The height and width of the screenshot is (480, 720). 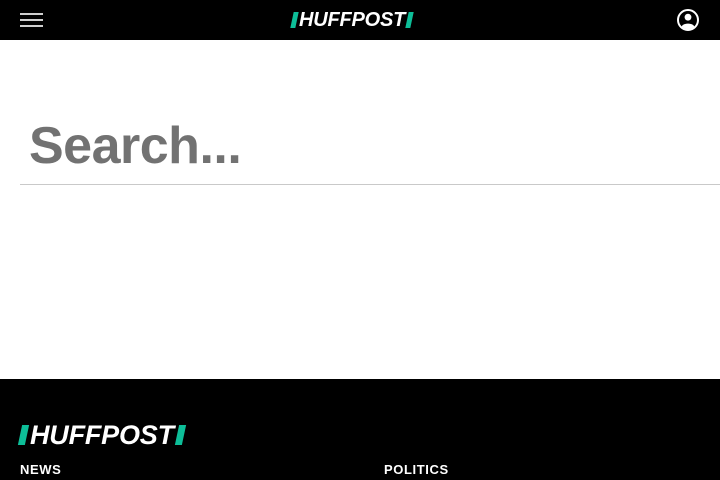 I want to click on user-account-icon, so click(x=688, y=20).